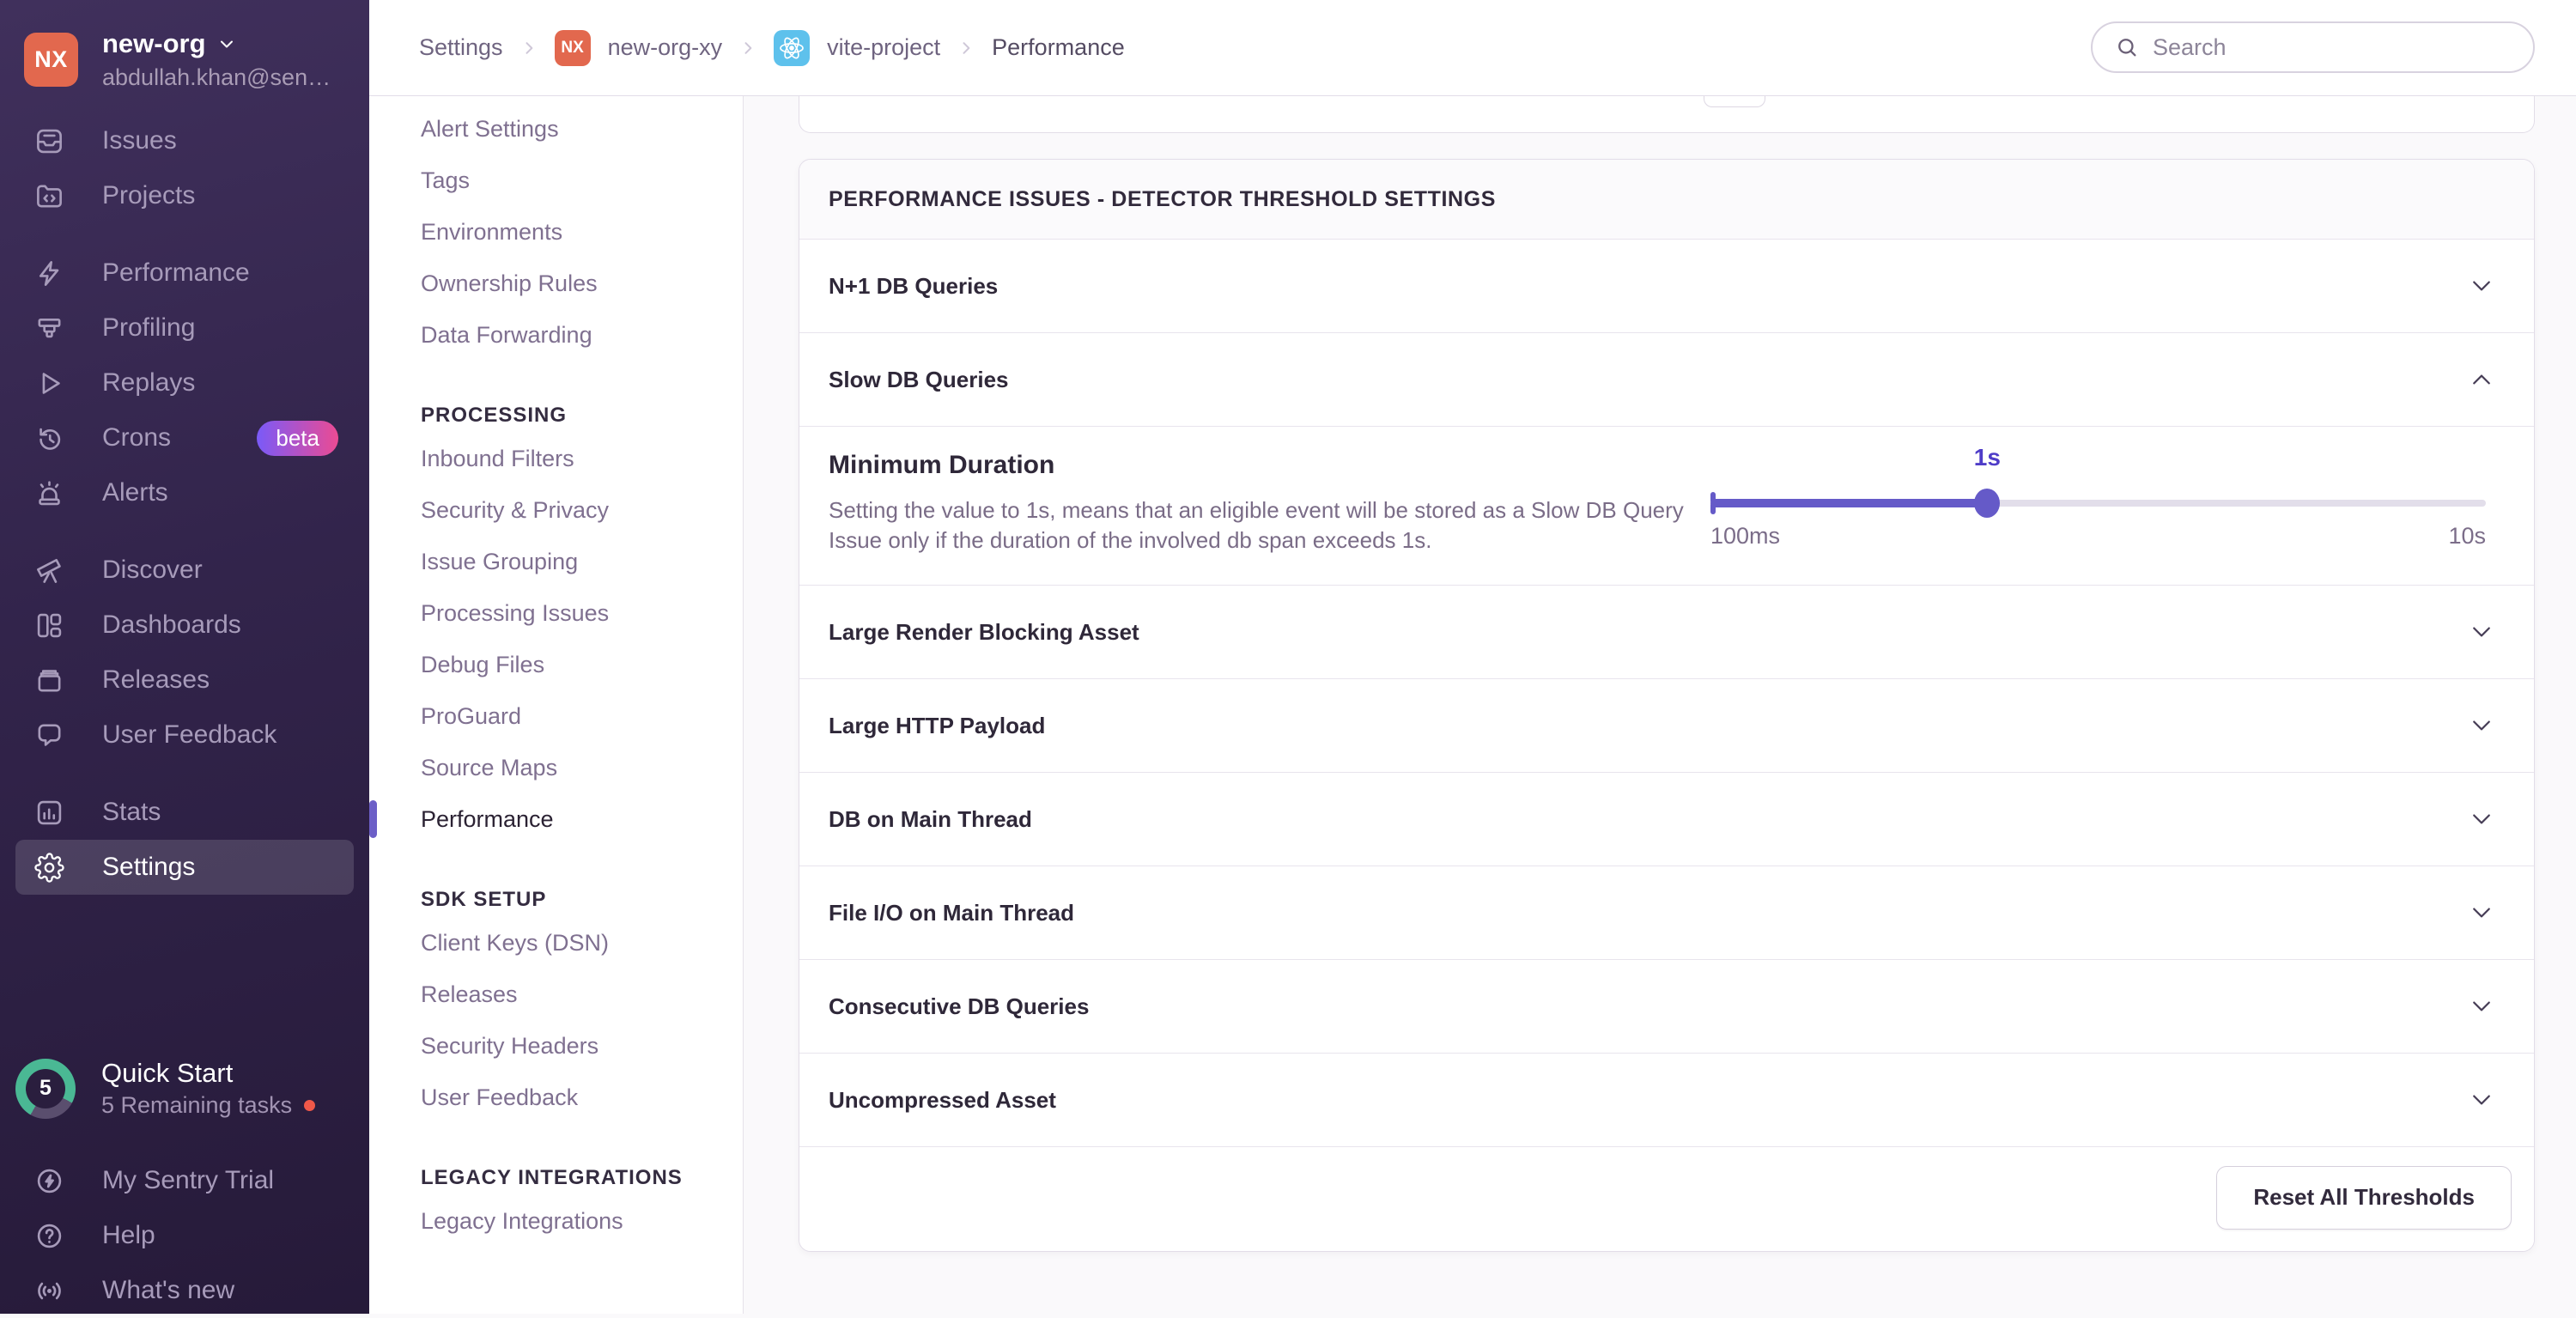 This screenshot has height=1318, width=2576. Describe the element at coordinates (2467, 536) in the screenshot. I see `slider-max-label: 10s` at that location.